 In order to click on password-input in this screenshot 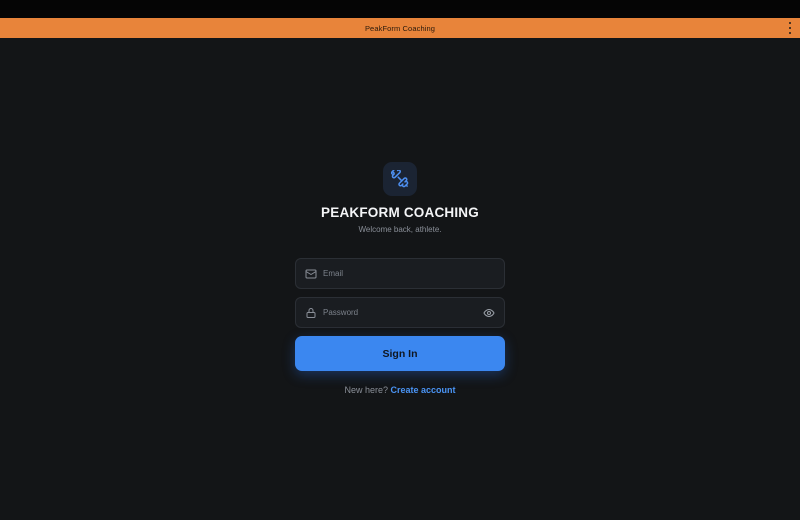, I will do `click(400, 312)`.